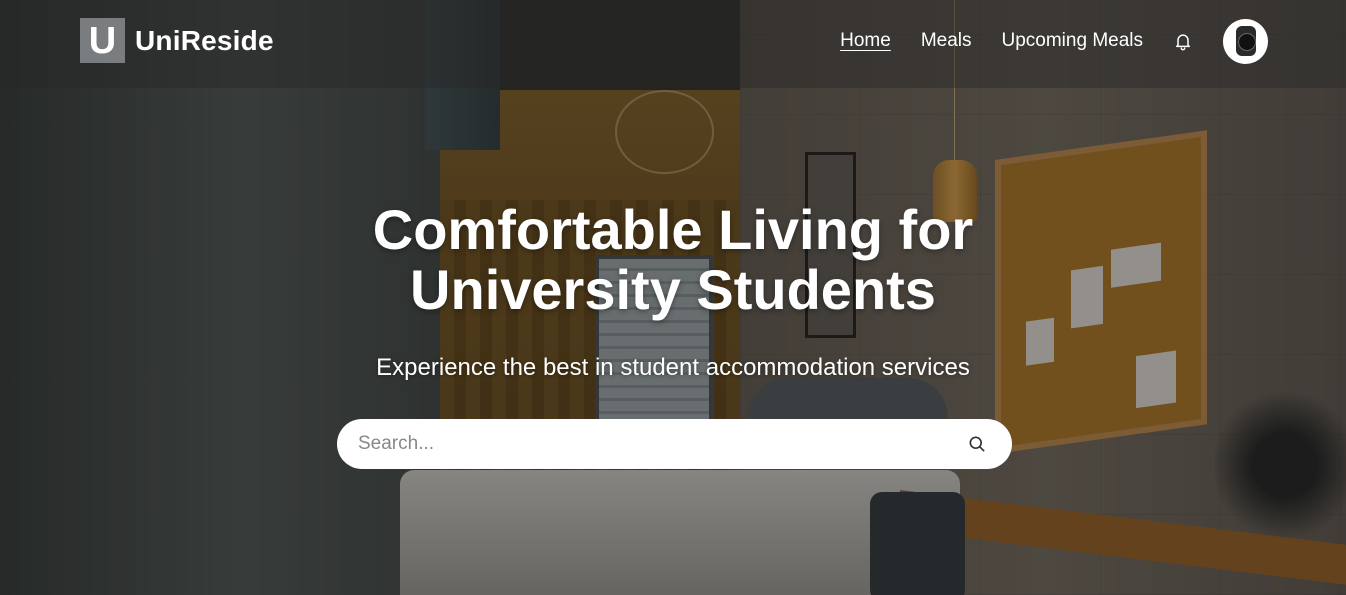  What do you see at coordinates (673, 44) in the screenshot?
I see `navbar: U UniReside Home Meals Upcoming Meals` at bounding box center [673, 44].